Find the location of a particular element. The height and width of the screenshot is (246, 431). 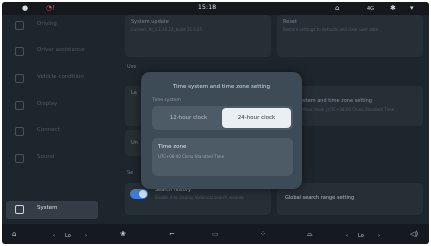

system-update-title: System update is located at coordinates (150, 22).